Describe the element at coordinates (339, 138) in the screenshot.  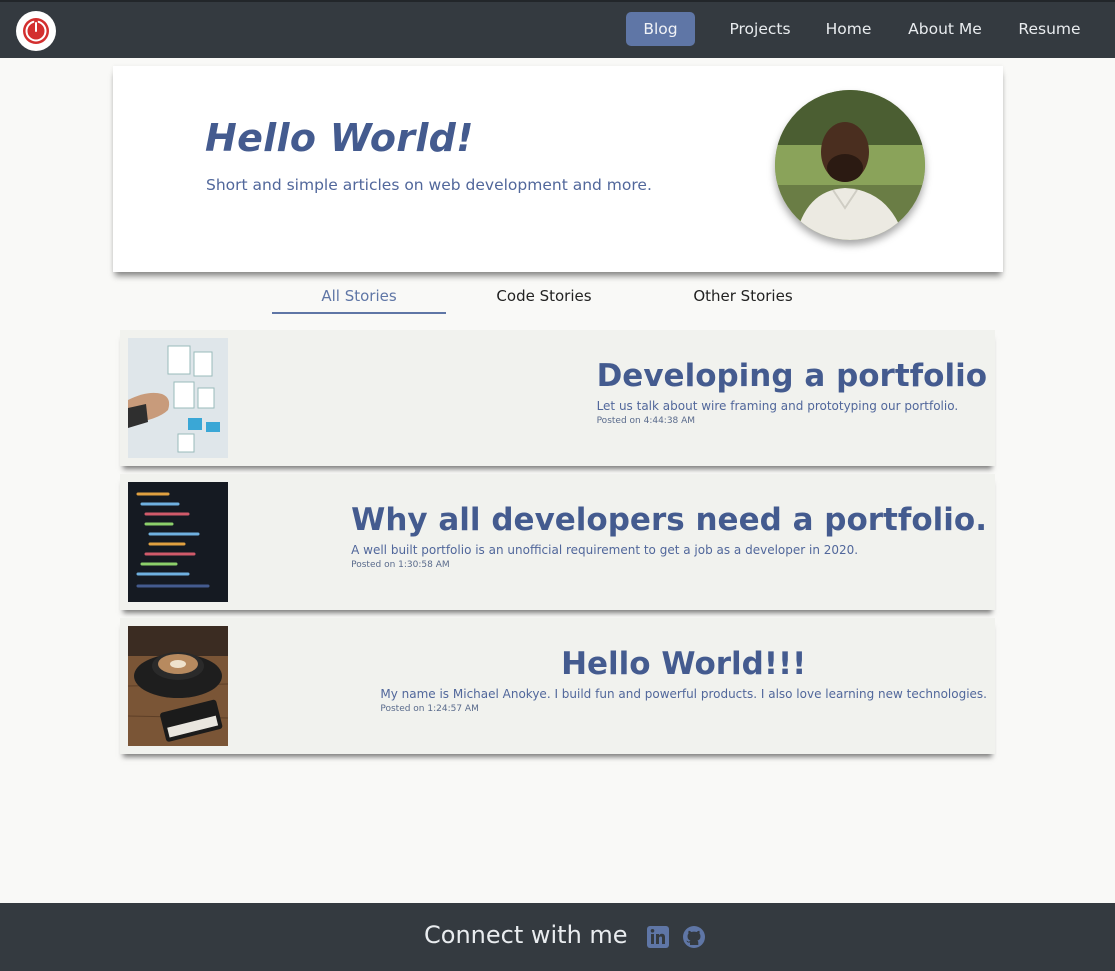
I see `hero-title: Hello World!` at that location.